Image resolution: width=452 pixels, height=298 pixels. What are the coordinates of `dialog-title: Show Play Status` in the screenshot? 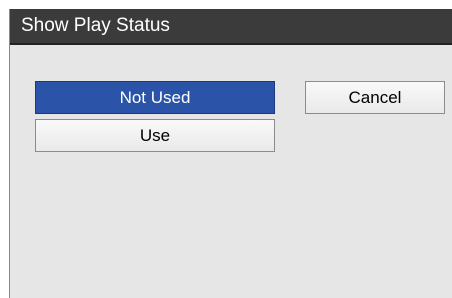 It's located at (231, 27).